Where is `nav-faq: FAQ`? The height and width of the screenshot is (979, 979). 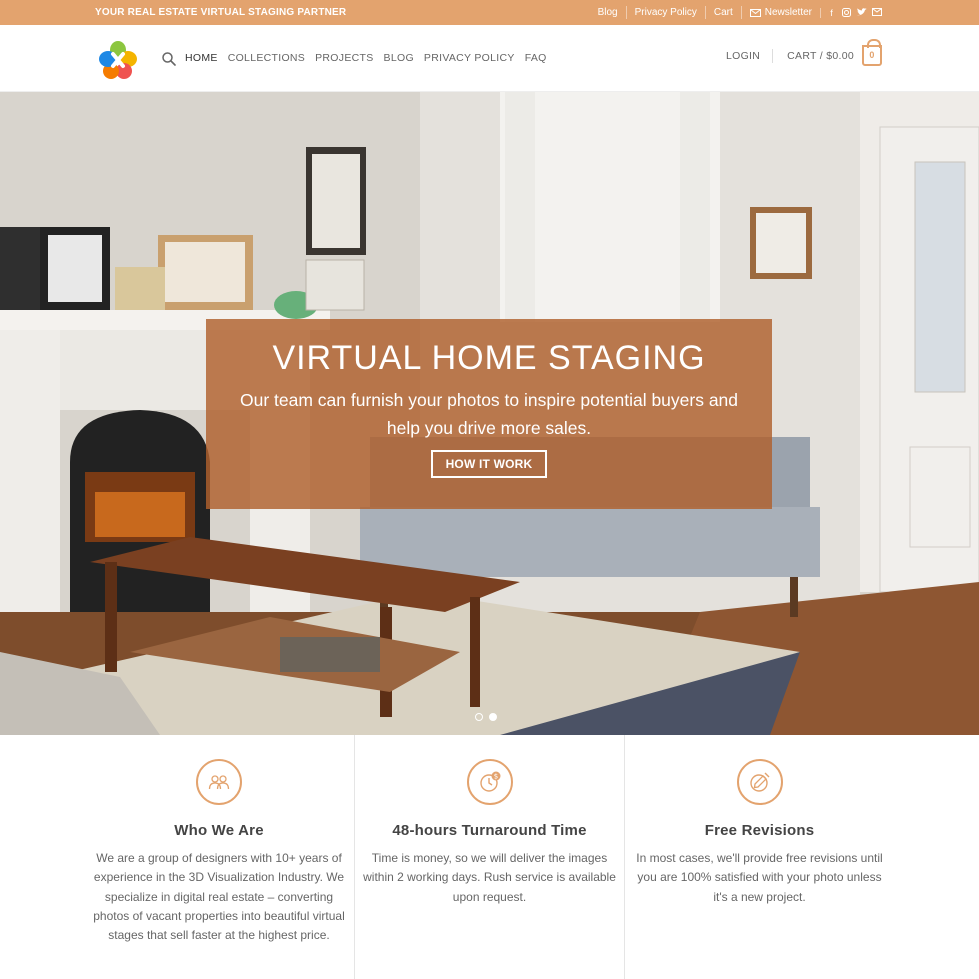 nav-faq: FAQ is located at coordinates (536, 58).